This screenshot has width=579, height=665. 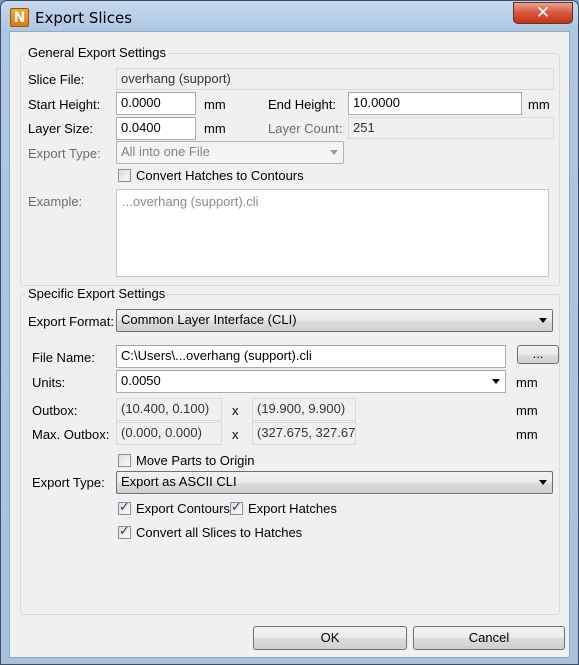 I want to click on move-parts-checkbox, so click(x=124, y=460).